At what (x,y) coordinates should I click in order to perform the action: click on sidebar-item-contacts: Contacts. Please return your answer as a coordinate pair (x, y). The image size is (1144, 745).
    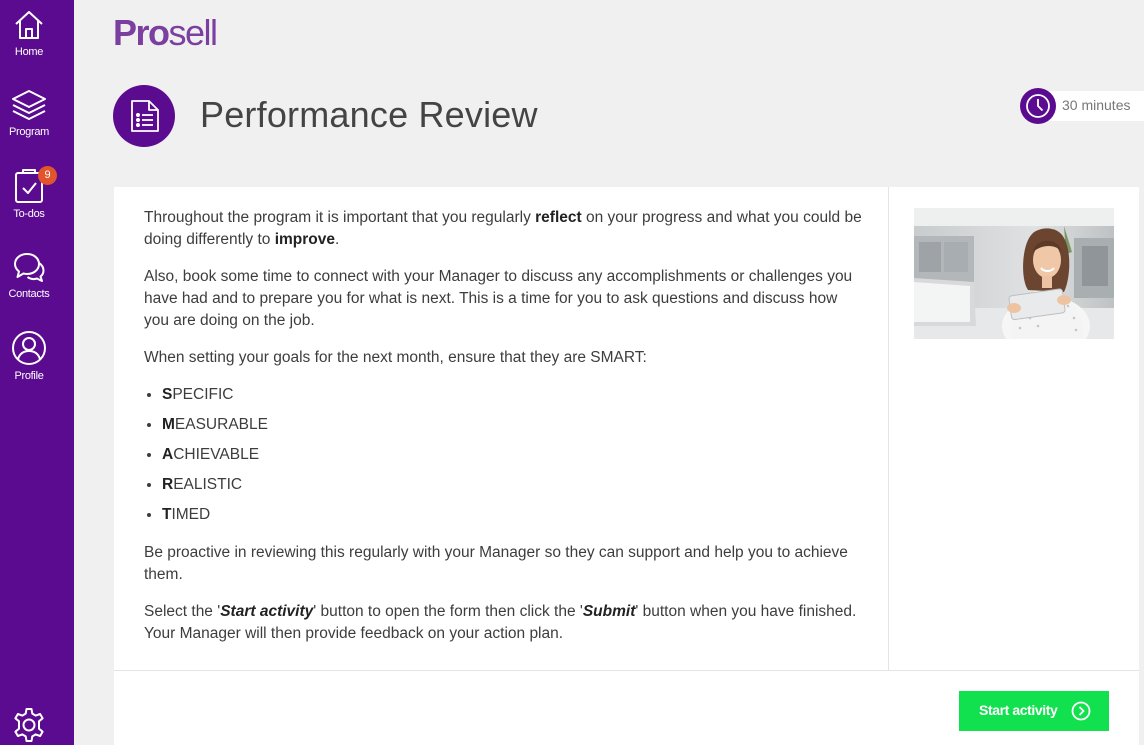
    Looking at the image, I should click on (29, 275).